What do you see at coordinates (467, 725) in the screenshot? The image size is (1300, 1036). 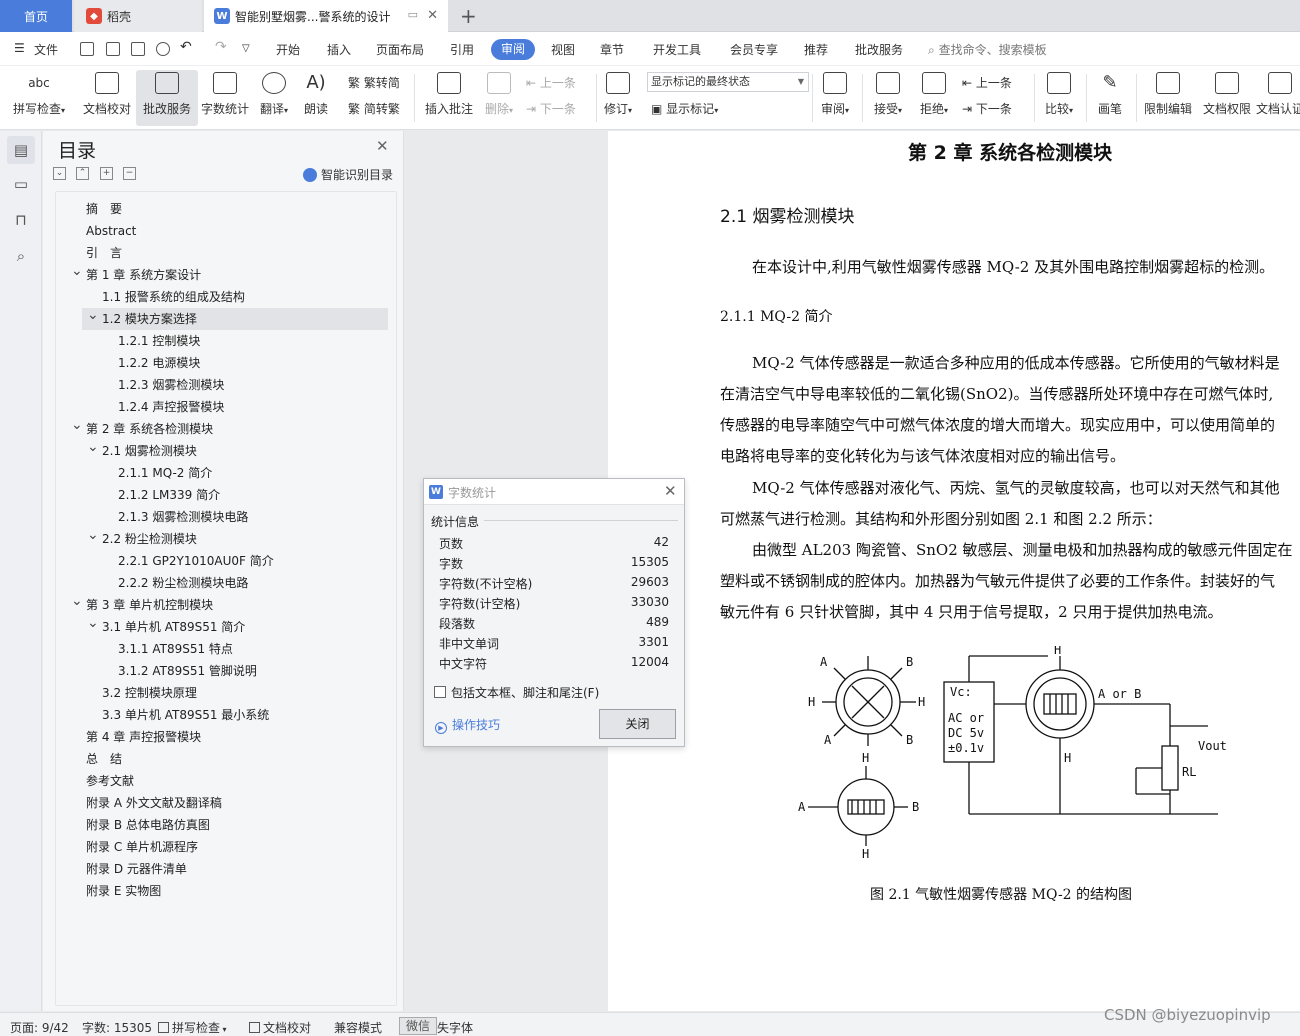 I see `tips-link: ▶ 操作技巧` at bounding box center [467, 725].